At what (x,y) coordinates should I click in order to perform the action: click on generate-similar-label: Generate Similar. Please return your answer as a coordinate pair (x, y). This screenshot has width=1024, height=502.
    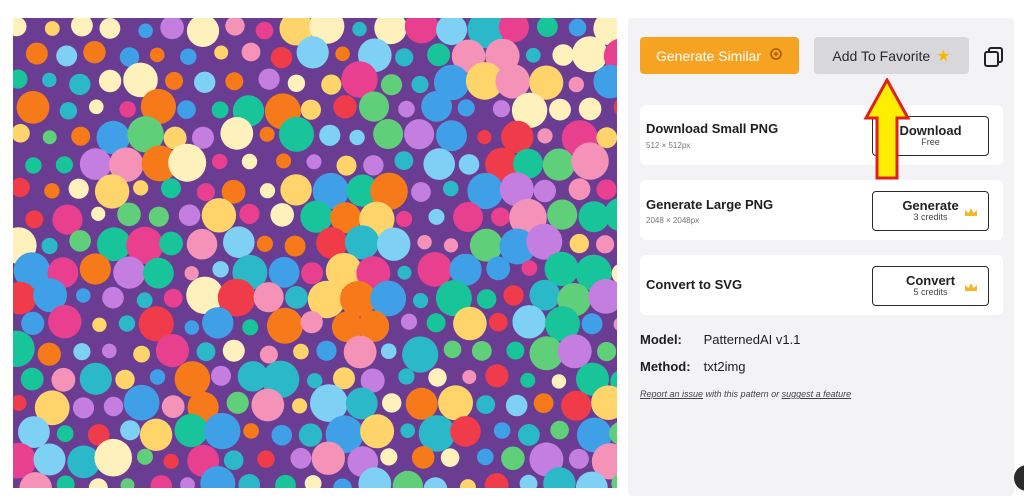
    Looking at the image, I should click on (708, 55).